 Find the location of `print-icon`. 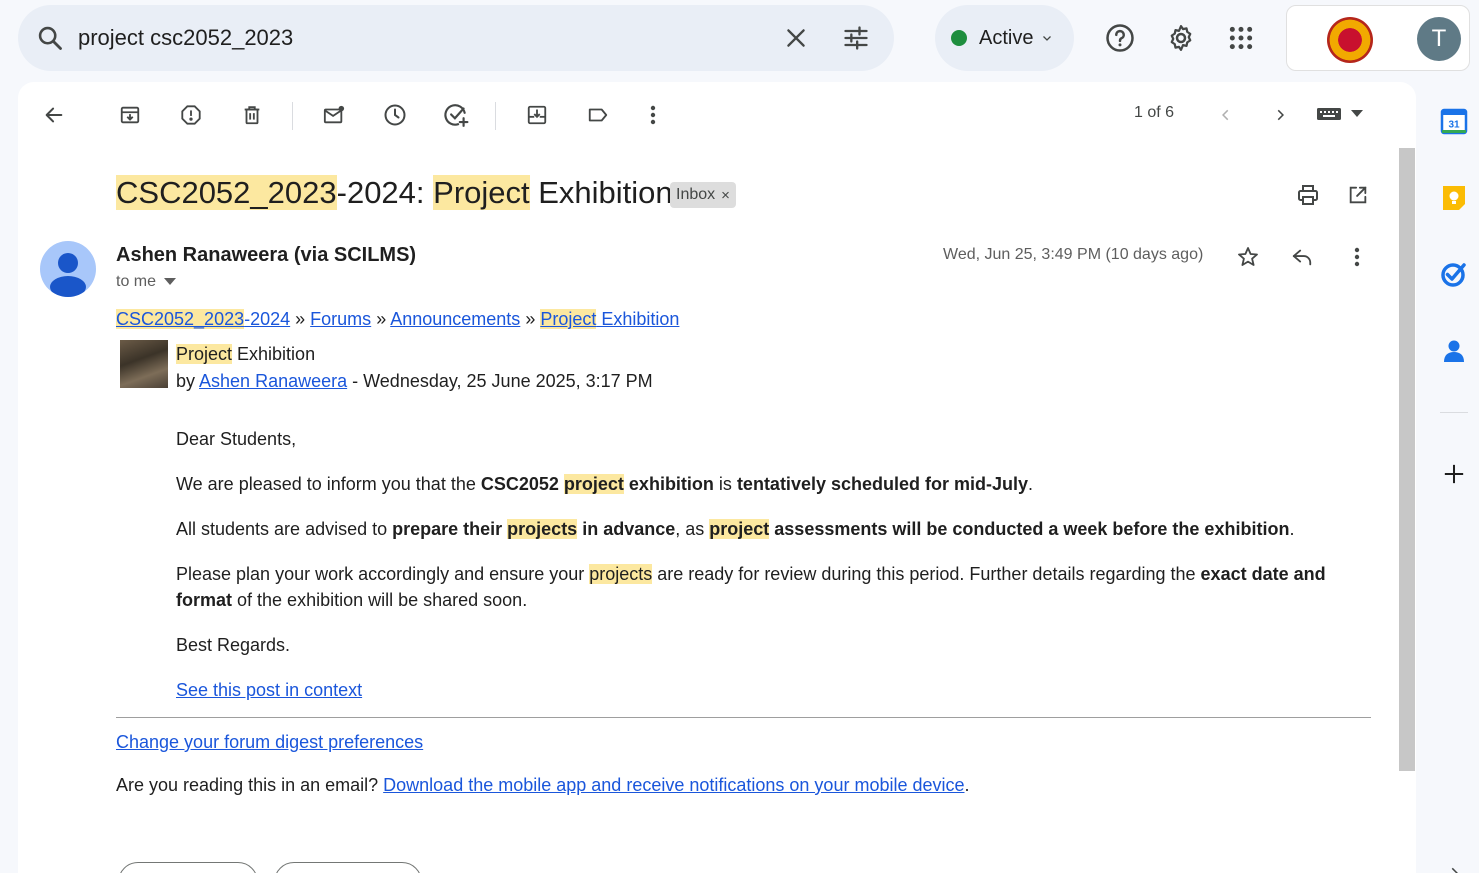

print-icon is located at coordinates (1308, 195).